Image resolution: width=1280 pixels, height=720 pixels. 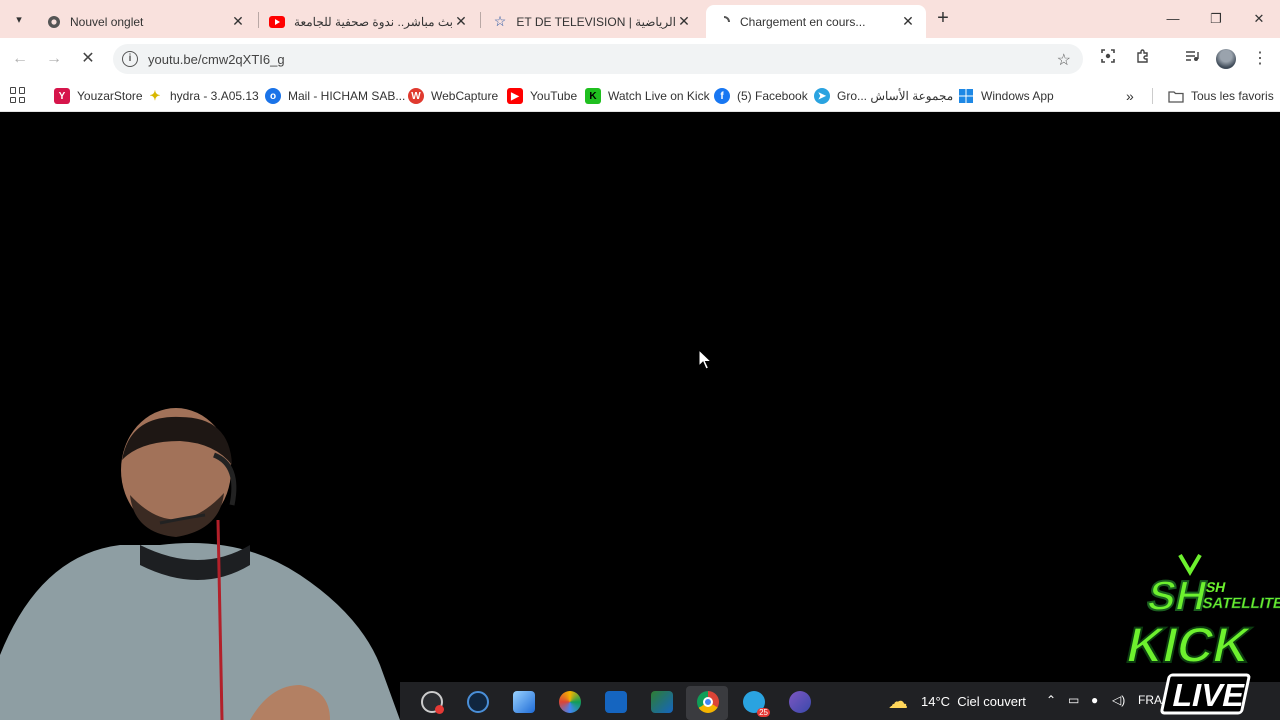 What do you see at coordinates (593, 96) in the screenshot?
I see `kick-icon: K` at bounding box center [593, 96].